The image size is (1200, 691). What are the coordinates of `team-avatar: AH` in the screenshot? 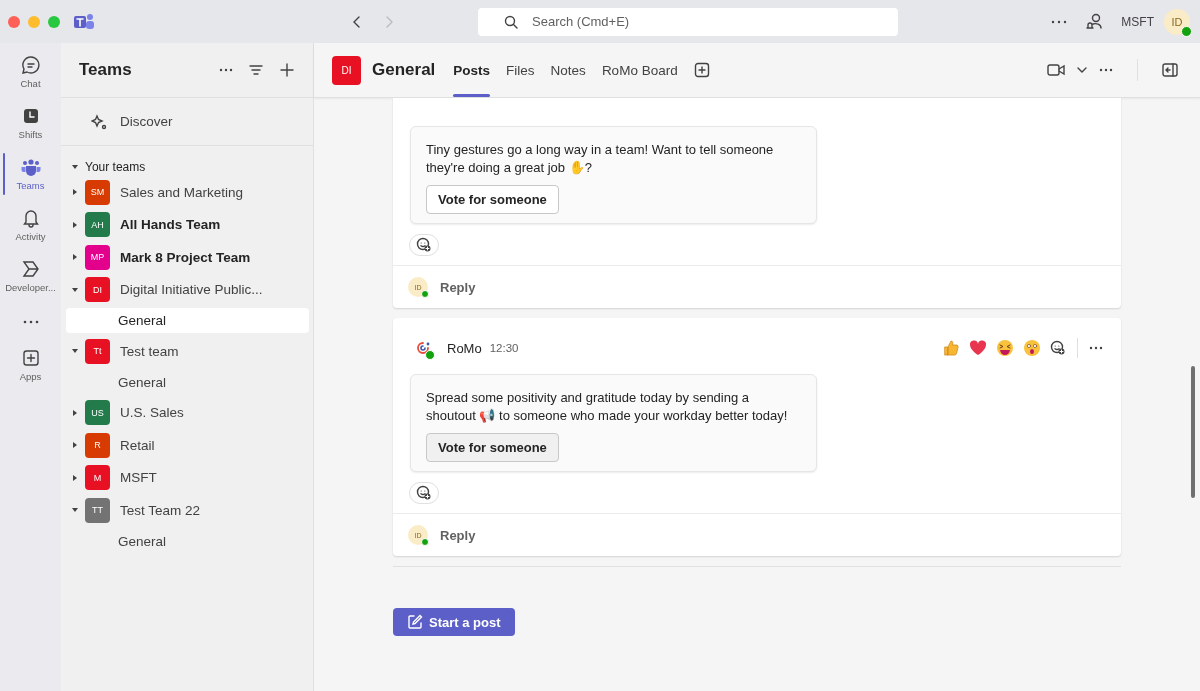 It's located at (97, 225).